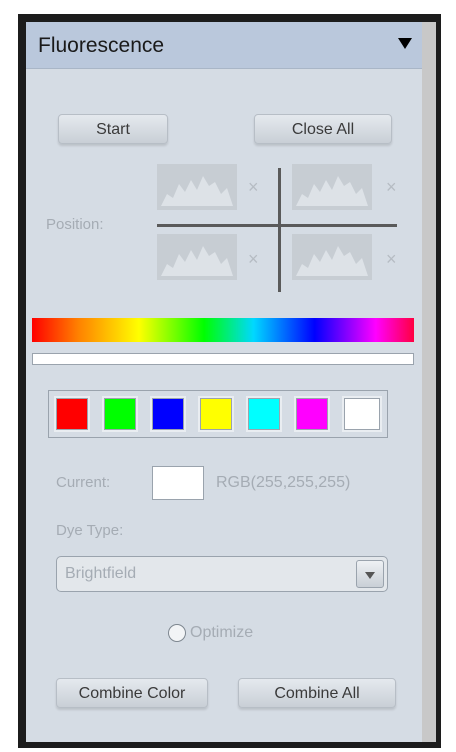 This screenshot has width=456, height=752. What do you see at coordinates (132, 693) in the screenshot?
I see `combine-color-button: Combine Color` at bounding box center [132, 693].